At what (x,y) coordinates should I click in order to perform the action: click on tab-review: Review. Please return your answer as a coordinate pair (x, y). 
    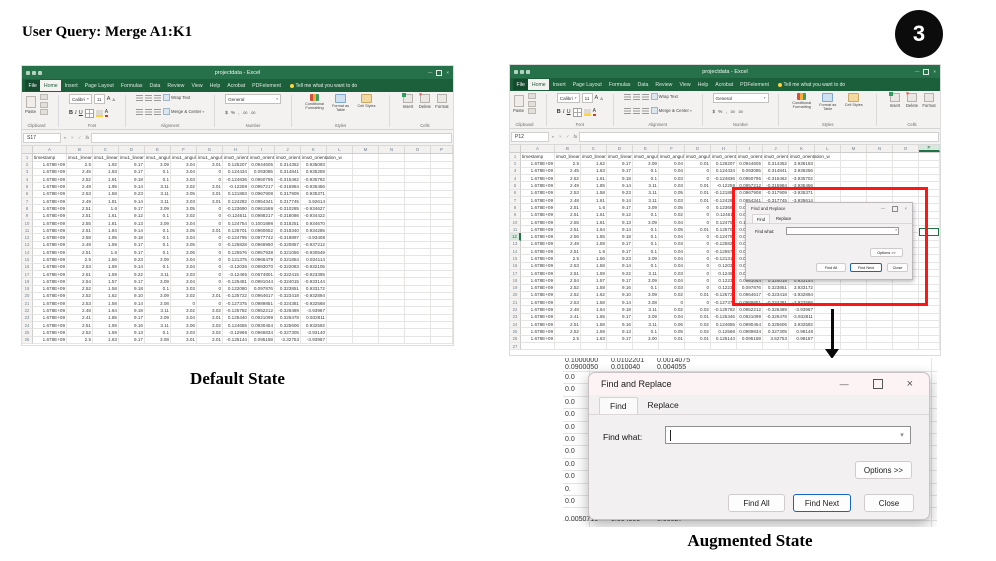
    Looking at the image, I should click on (176, 85).